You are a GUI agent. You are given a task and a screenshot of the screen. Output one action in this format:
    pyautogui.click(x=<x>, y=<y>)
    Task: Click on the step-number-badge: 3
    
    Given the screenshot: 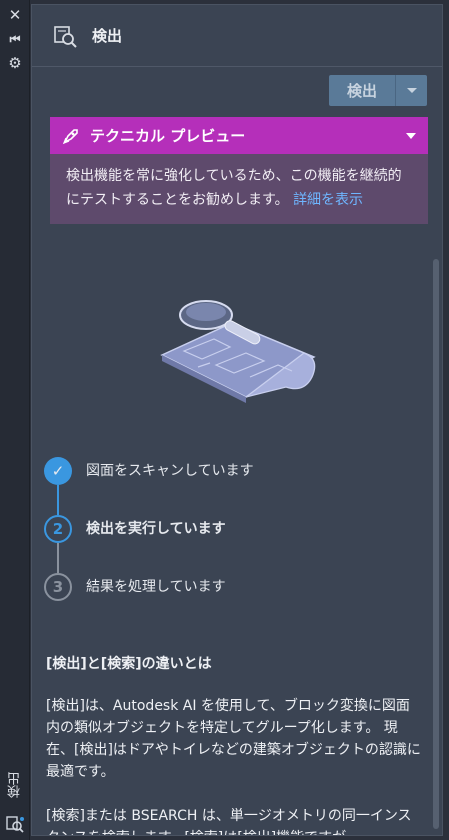 What is the action you would take?
    pyautogui.click(x=58, y=587)
    